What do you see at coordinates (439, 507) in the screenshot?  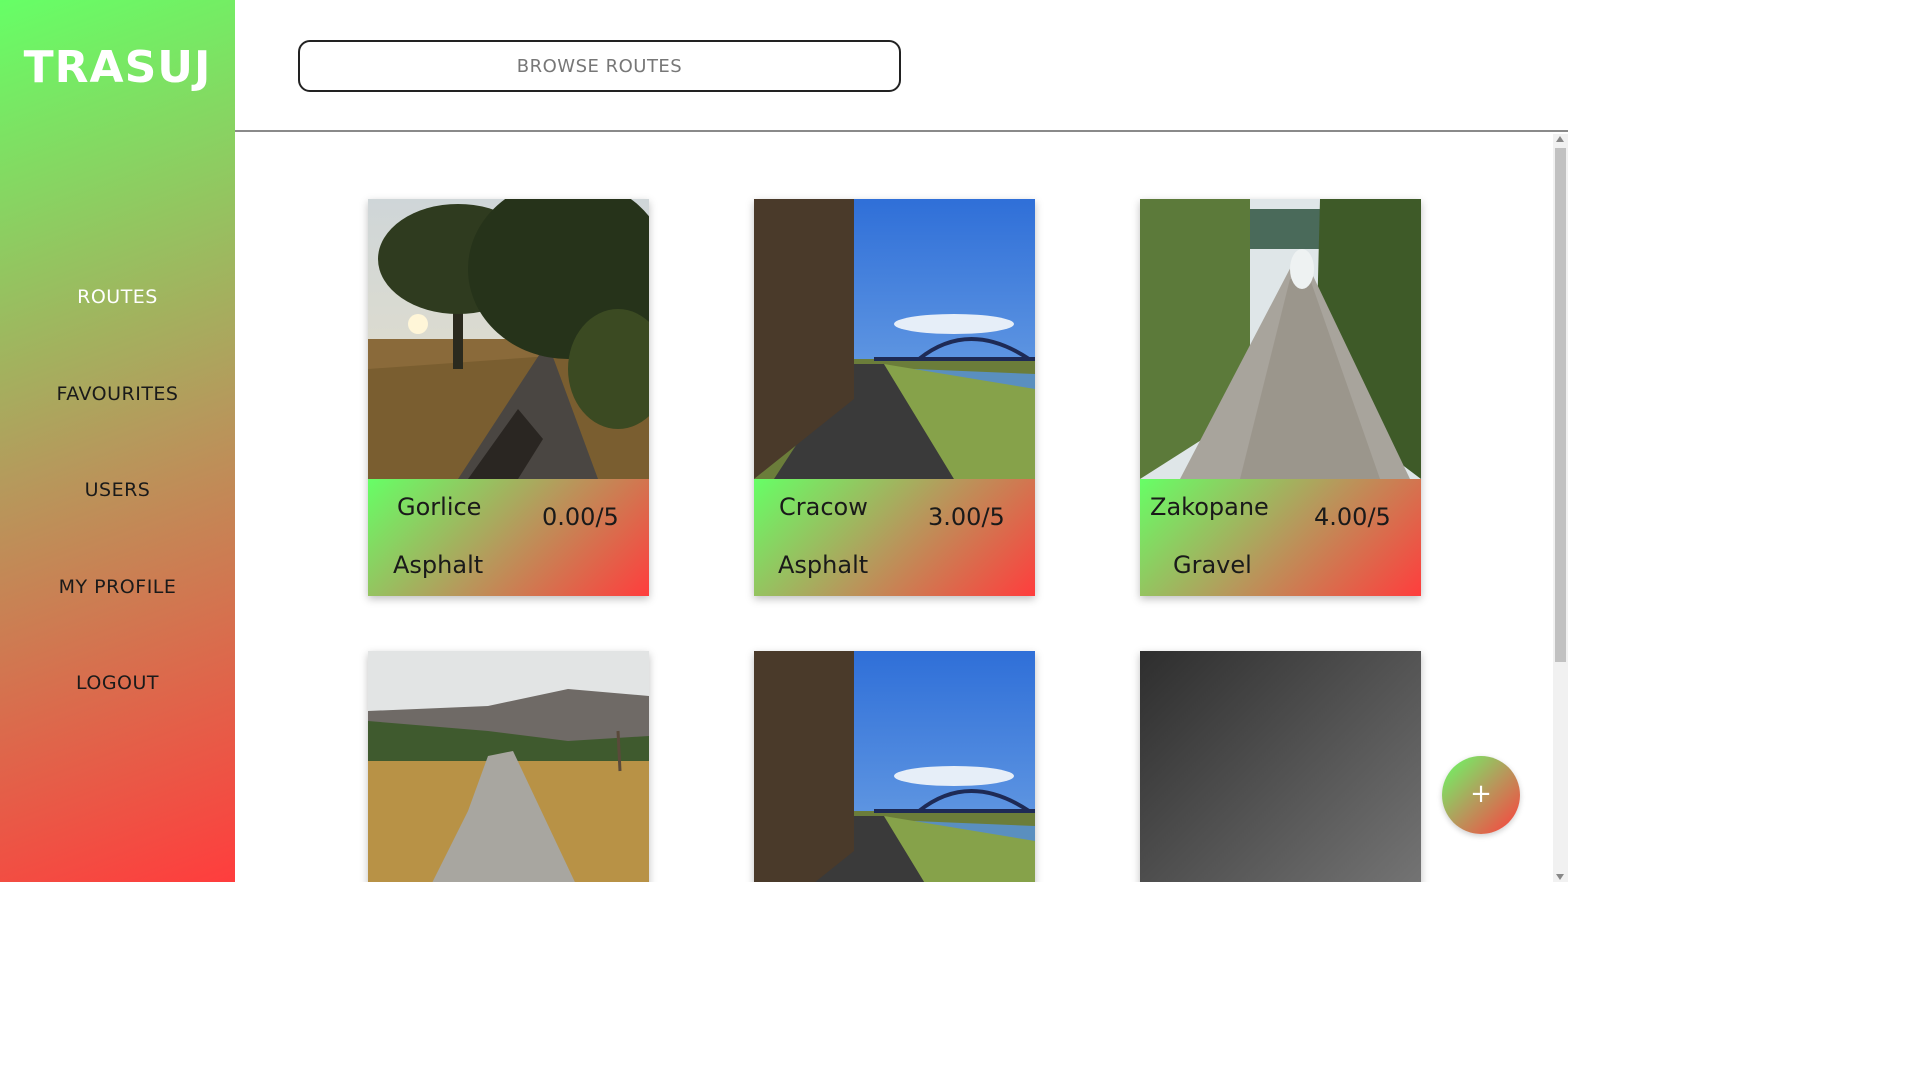 I see `route-city: Gorlice` at bounding box center [439, 507].